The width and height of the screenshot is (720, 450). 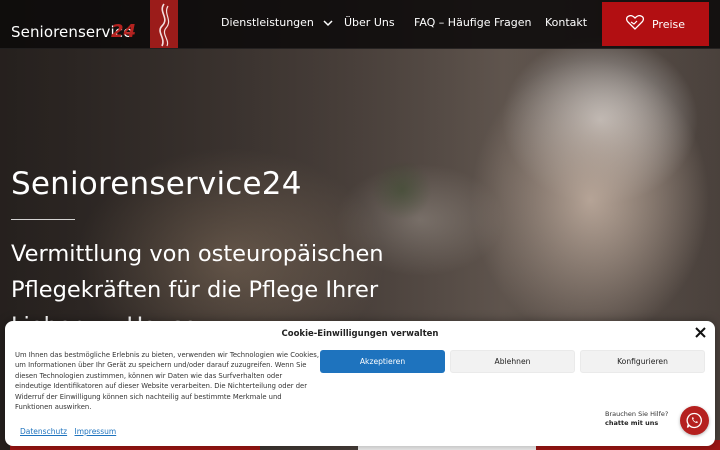 What do you see at coordinates (668, 24) in the screenshot?
I see `prices-button-label: Preise` at bounding box center [668, 24].